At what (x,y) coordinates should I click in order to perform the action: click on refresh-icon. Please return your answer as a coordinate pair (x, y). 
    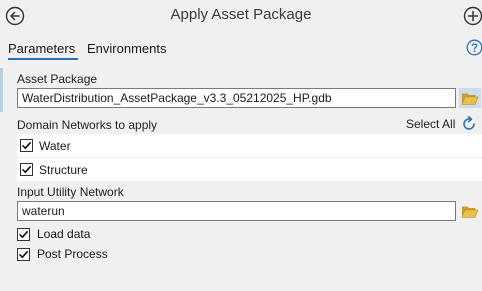
    Looking at the image, I should click on (469, 123).